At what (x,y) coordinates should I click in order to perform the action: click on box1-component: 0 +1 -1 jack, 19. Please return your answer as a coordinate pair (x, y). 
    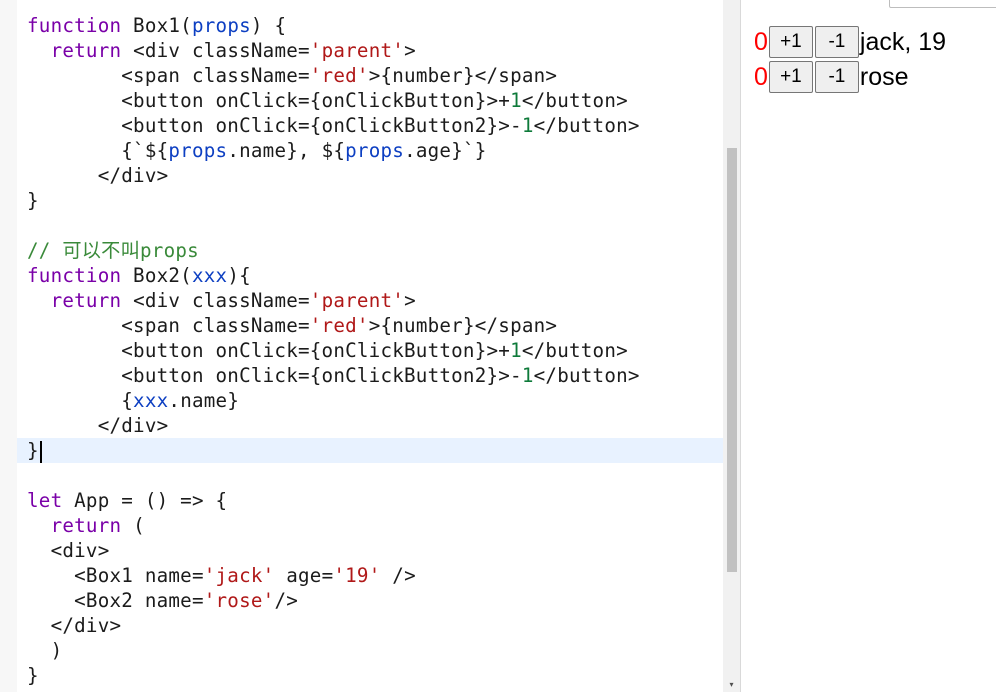
    Looking at the image, I should click on (850, 42).